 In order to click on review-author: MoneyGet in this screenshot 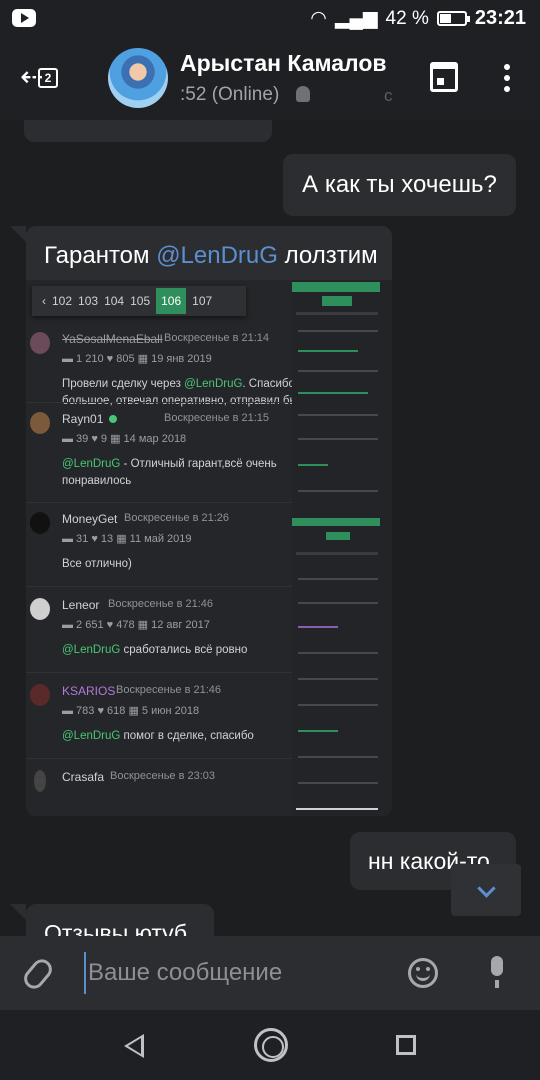, I will do `click(90, 519)`.